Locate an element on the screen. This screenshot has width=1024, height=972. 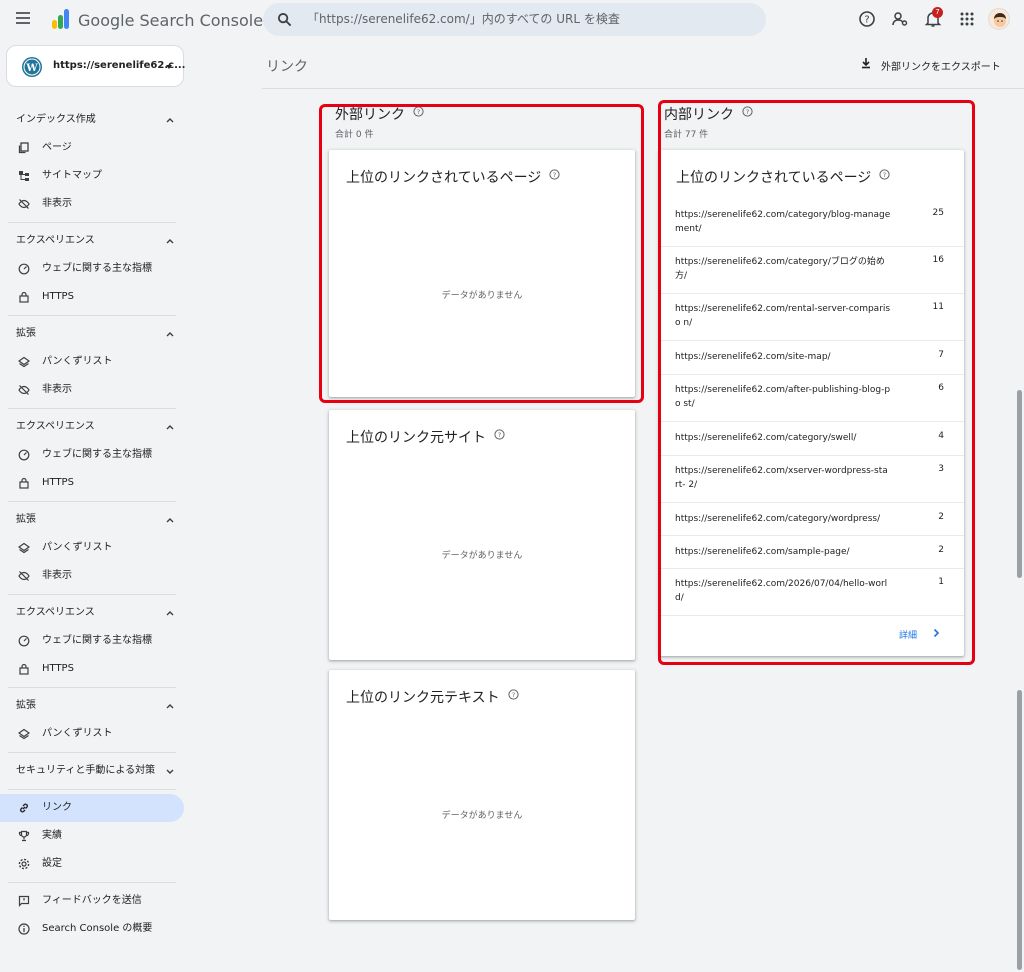
external-top-linked-pages-card: 上位のリンクされているページ? データがありません is located at coordinates (482, 273).